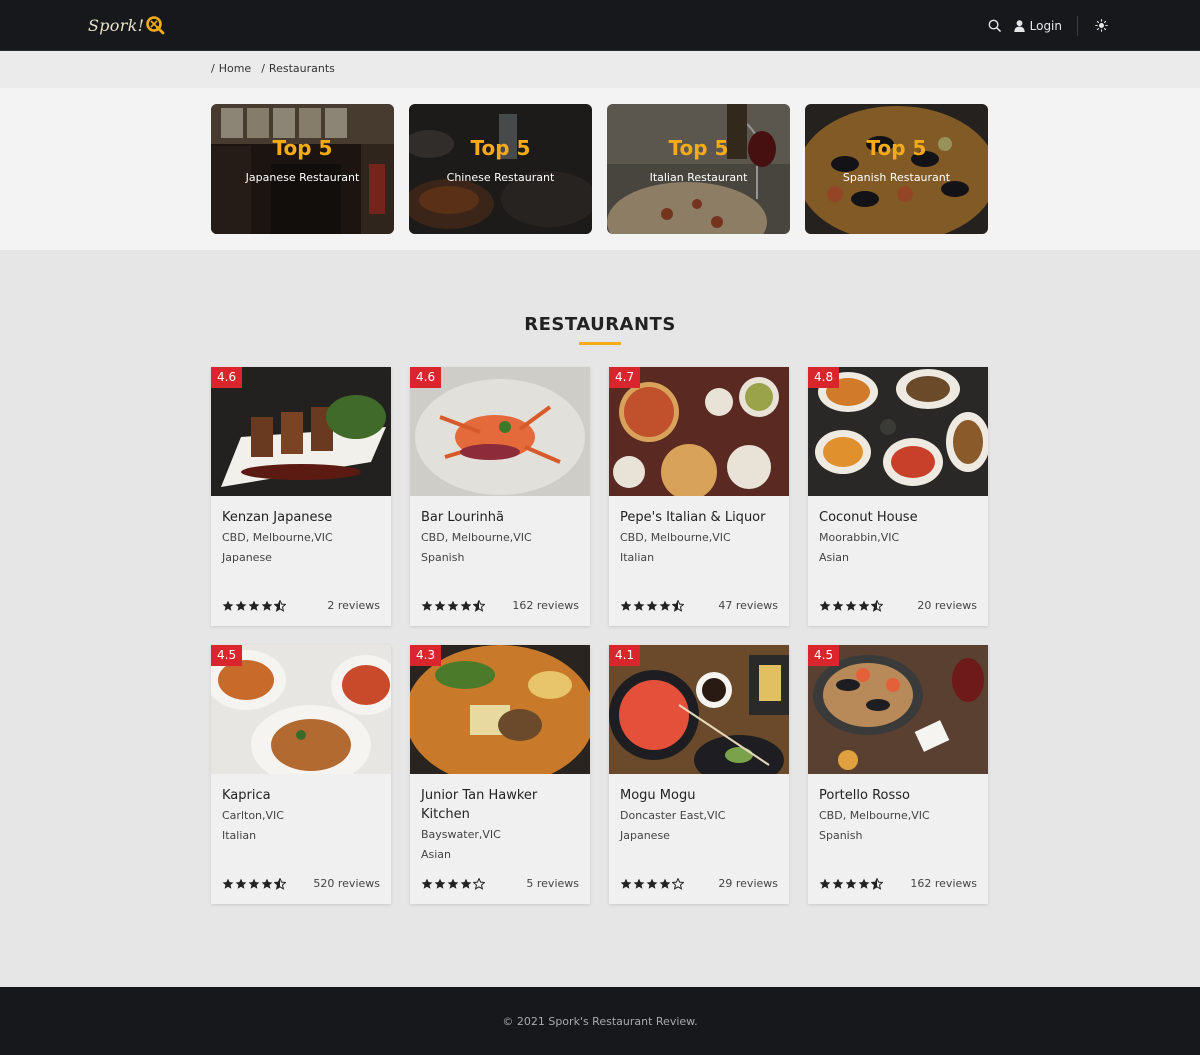 Image resolution: width=1200 pixels, height=1055 pixels. I want to click on restaurant-name: Portello Rosso, so click(899, 795).